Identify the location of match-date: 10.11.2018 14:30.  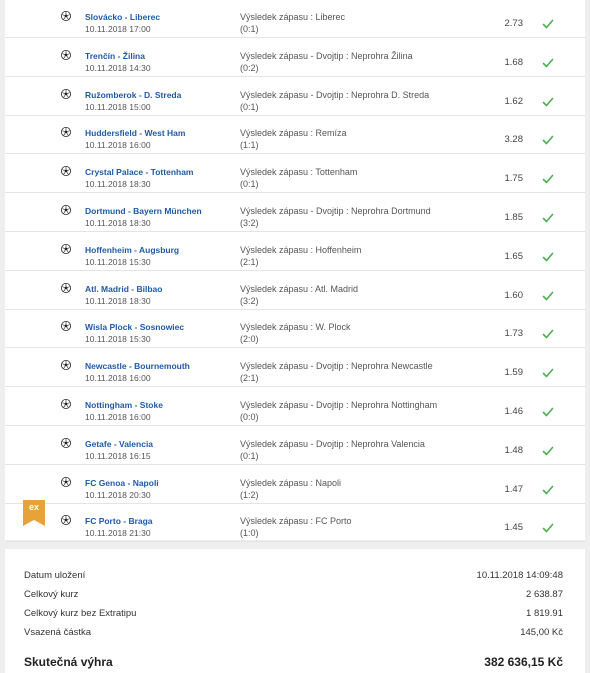
(118, 67).